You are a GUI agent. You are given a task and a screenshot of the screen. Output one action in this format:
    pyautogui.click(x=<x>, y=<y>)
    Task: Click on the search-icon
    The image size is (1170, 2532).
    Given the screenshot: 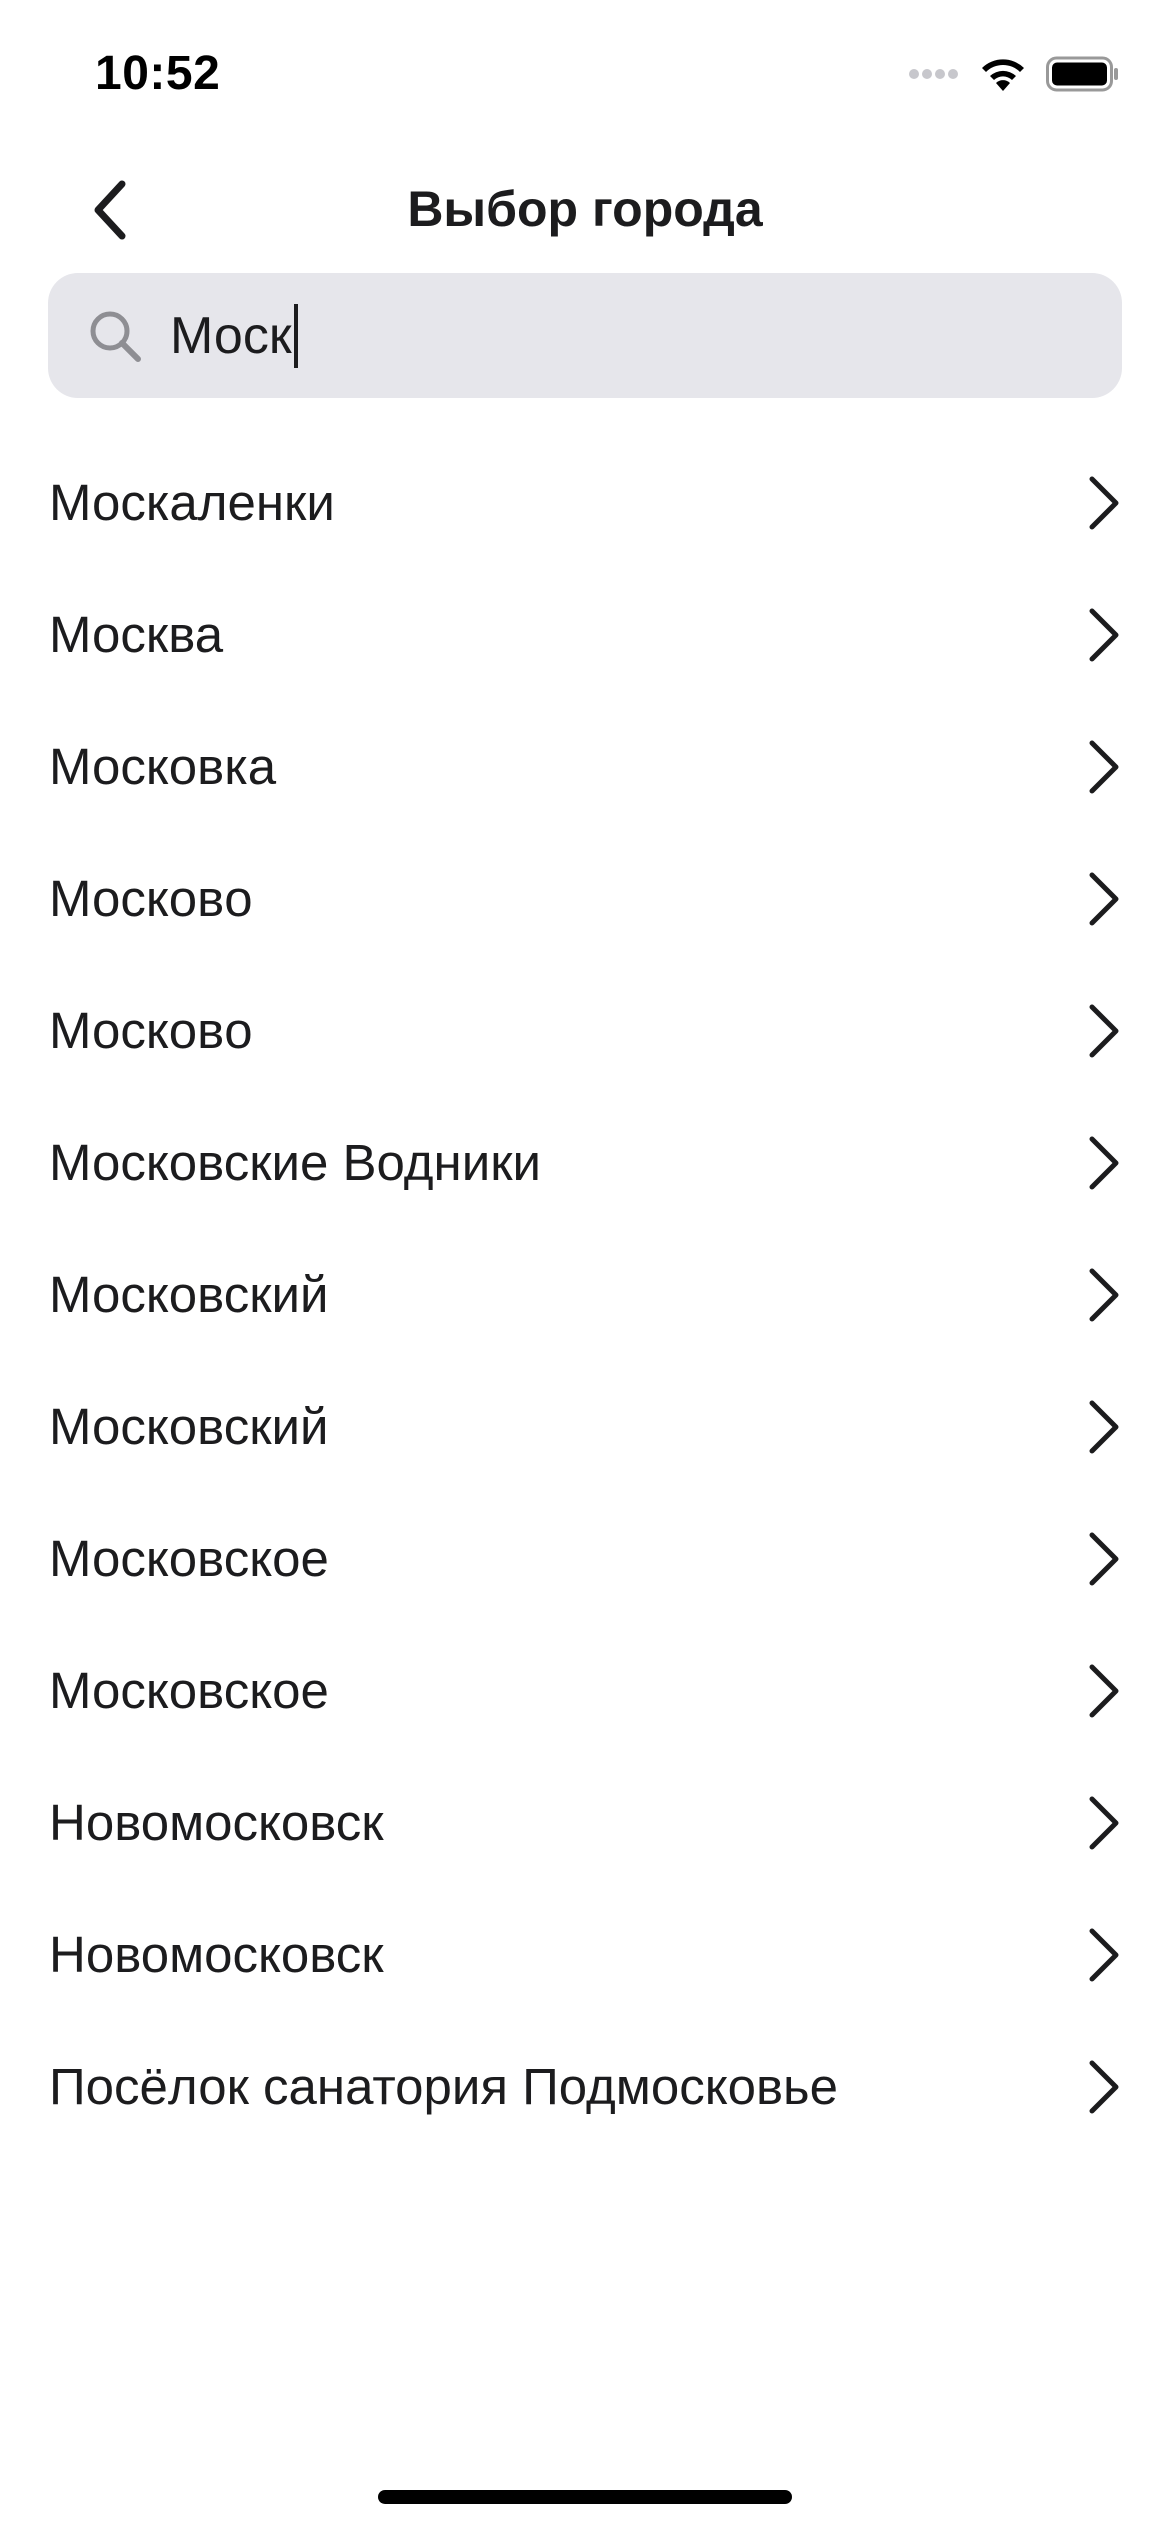 What is the action you would take?
    pyautogui.click(x=115, y=336)
    